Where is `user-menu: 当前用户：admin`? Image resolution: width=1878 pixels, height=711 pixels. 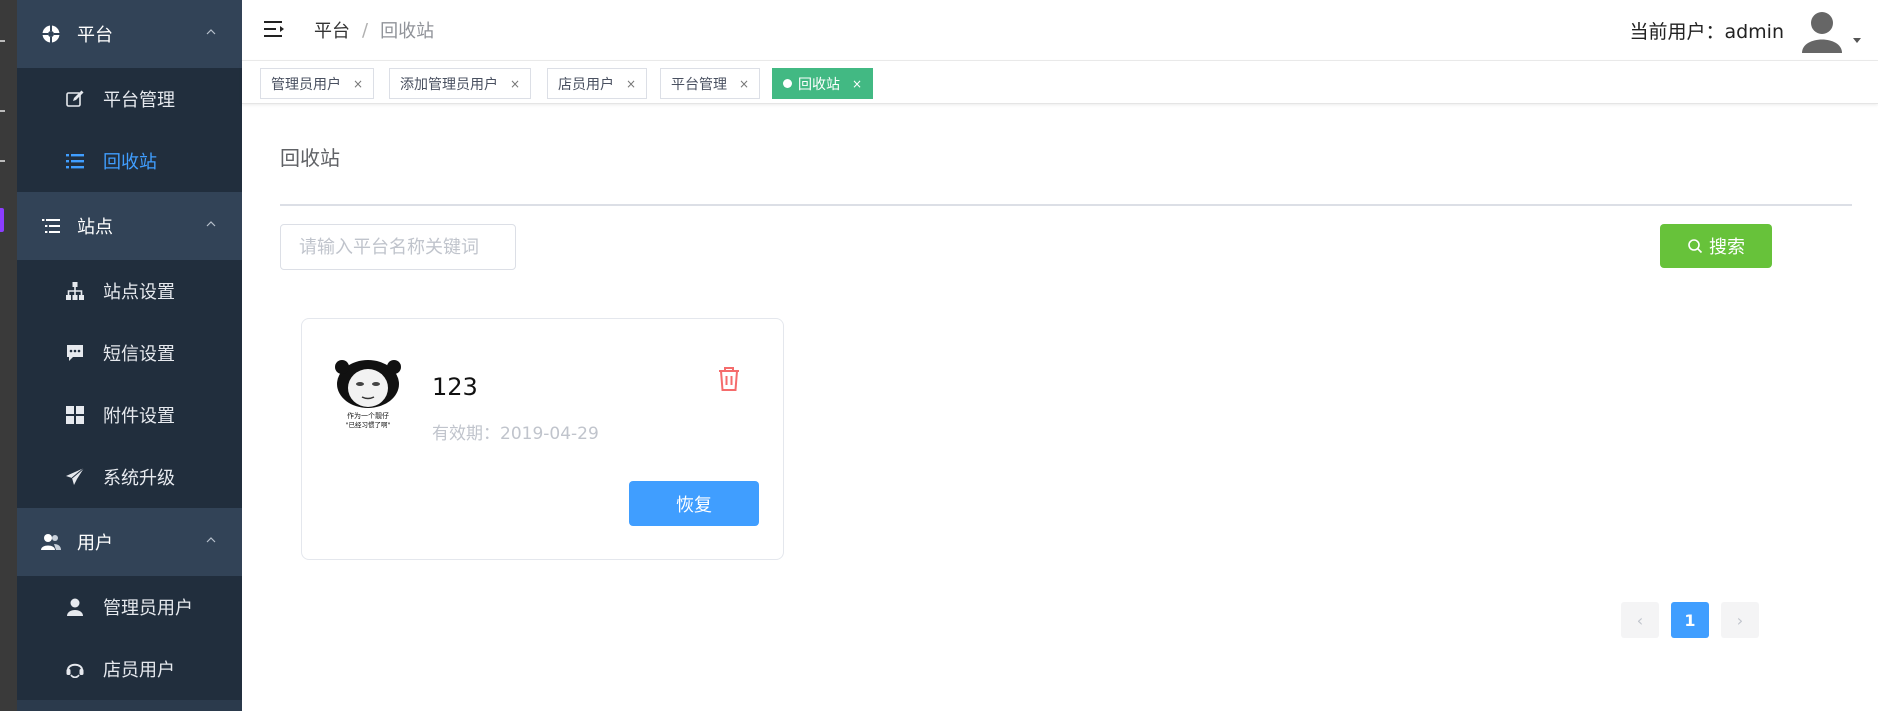
user-menu: 当前用户：admin is located at coordinates (1753, 30).